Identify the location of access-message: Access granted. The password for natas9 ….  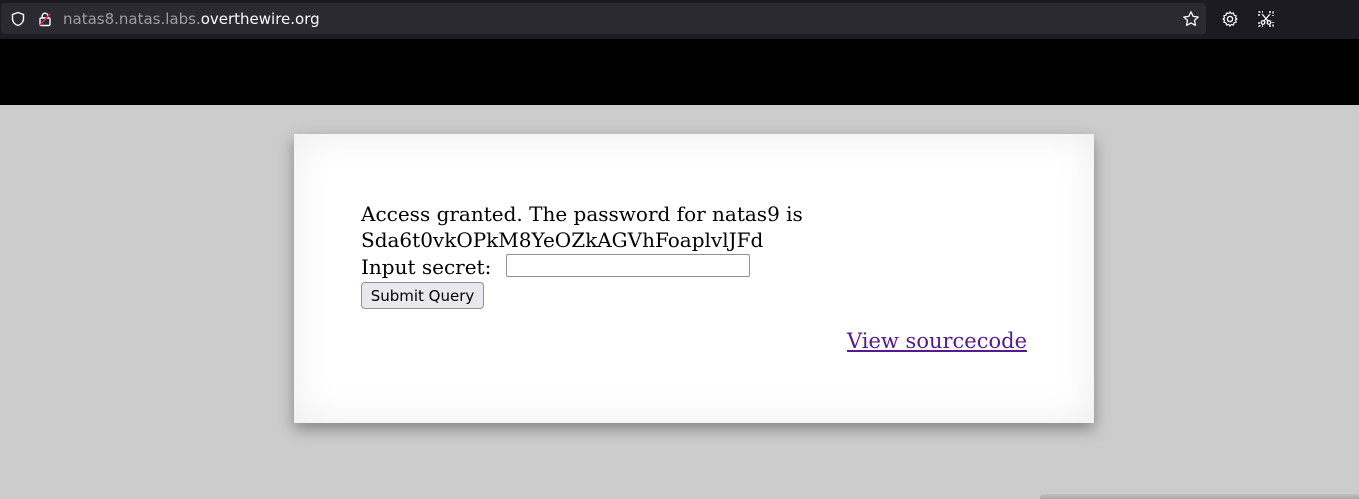
(582, 227).